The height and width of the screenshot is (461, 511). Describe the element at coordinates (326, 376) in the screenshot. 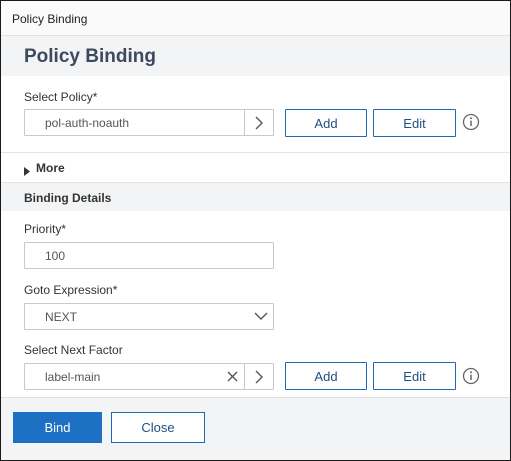

I see `add-next-factor-button: Add` at that location.